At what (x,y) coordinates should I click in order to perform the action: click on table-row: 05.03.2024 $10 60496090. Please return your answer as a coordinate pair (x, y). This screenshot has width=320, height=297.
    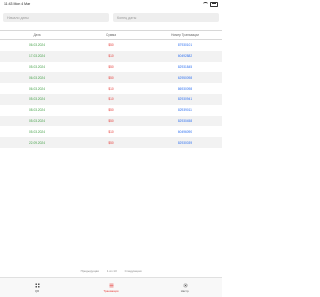
    Looking at the image, I should click on (111, 131).